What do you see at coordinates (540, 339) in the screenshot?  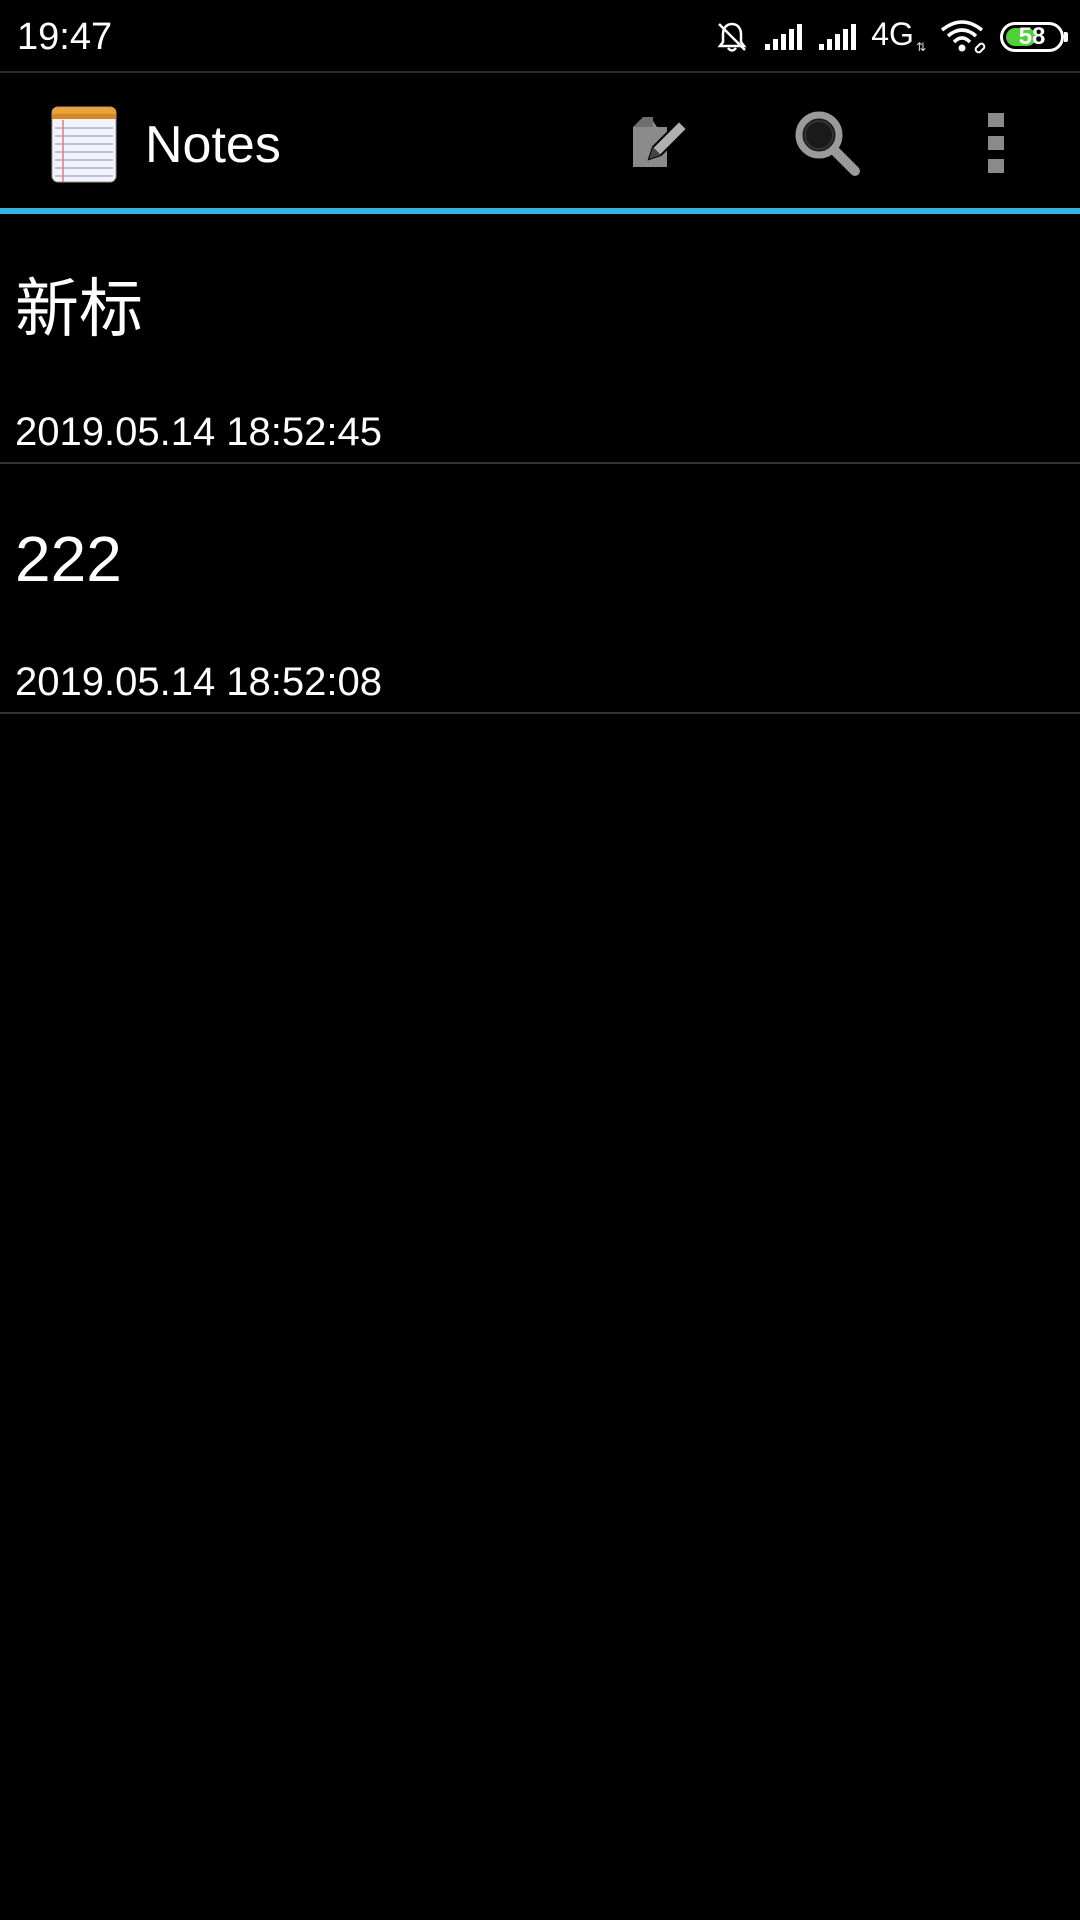 I see `note-list-item: 新标 2019.05.14 18:52:45` at bounding box center [540, 339].